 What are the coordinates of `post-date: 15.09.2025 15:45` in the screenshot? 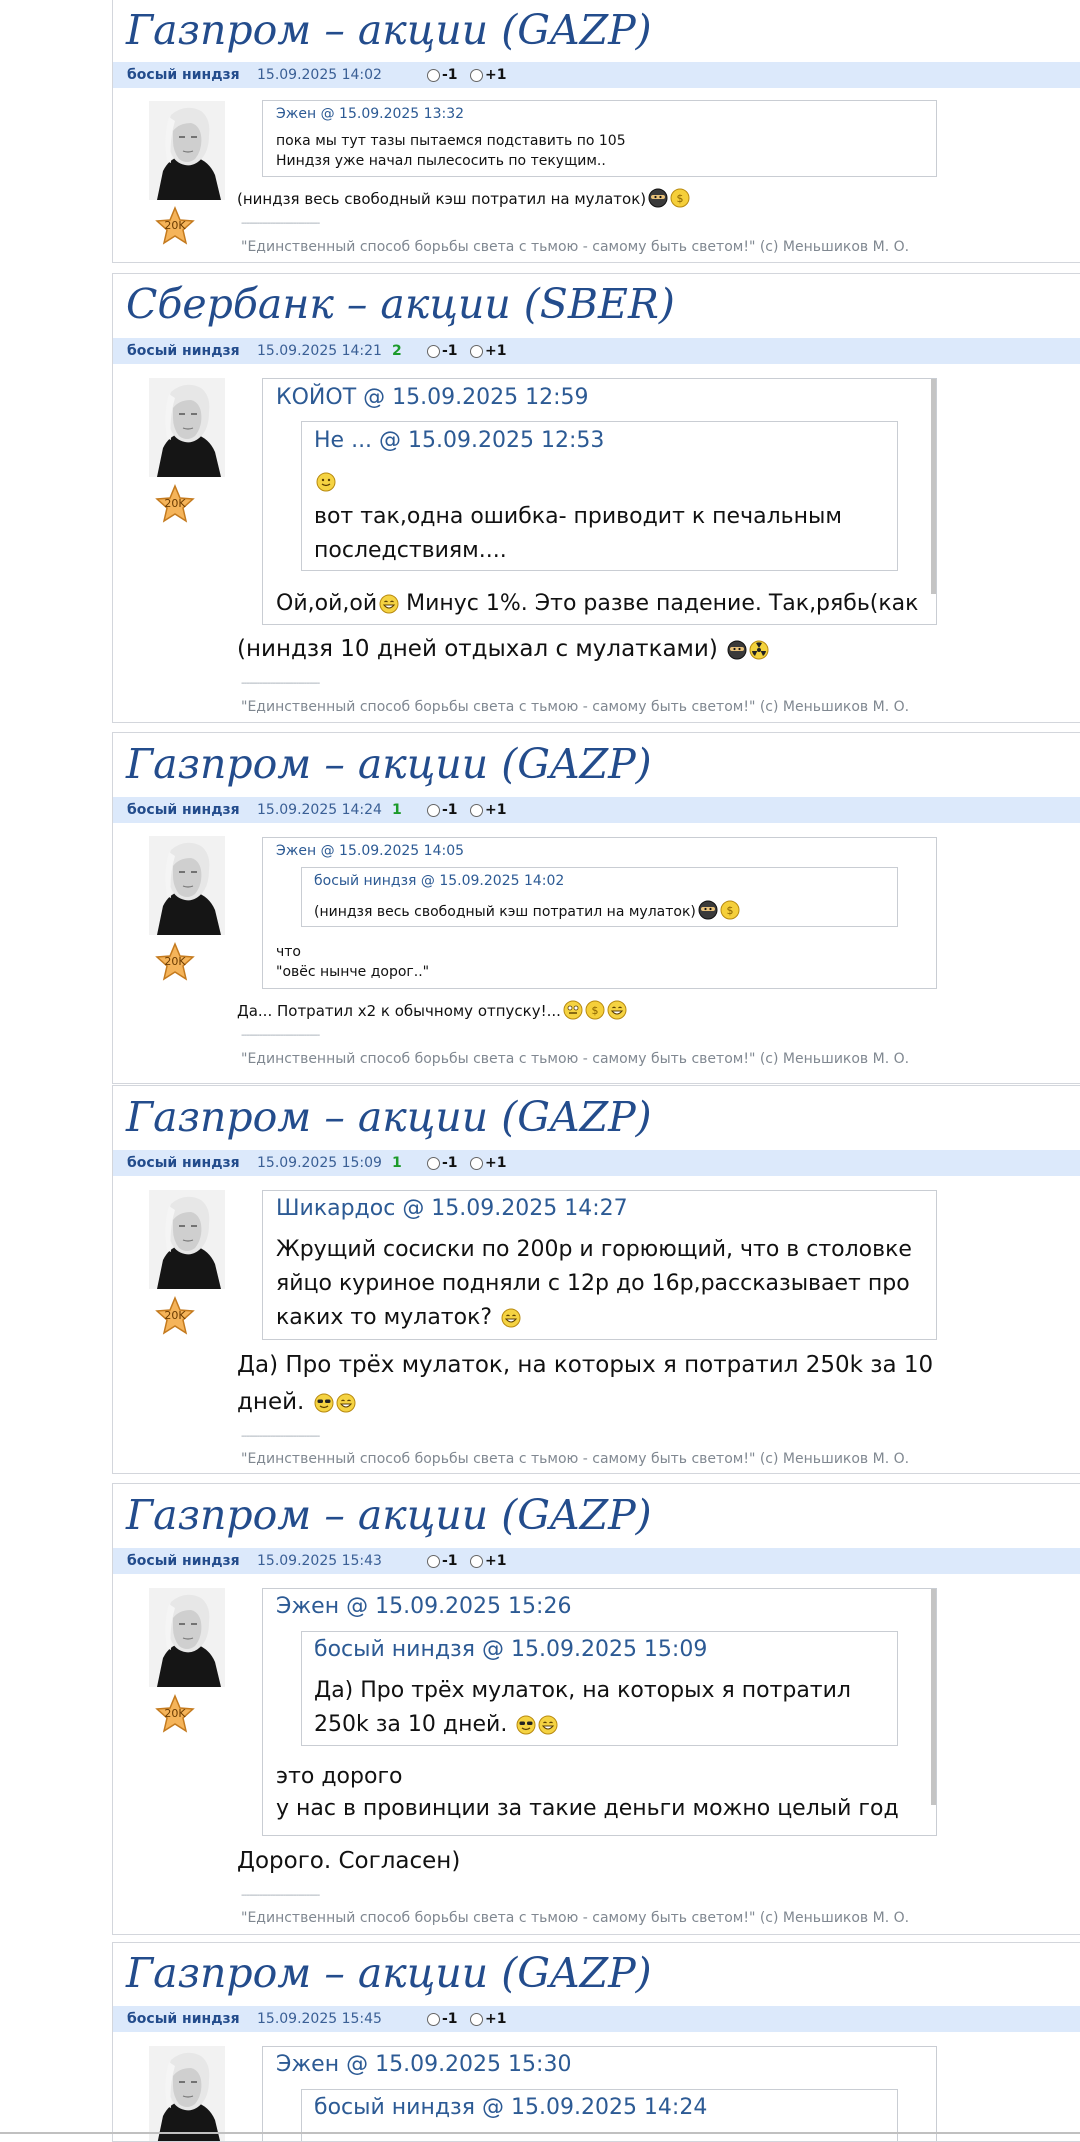 It's located at (319, 2019).